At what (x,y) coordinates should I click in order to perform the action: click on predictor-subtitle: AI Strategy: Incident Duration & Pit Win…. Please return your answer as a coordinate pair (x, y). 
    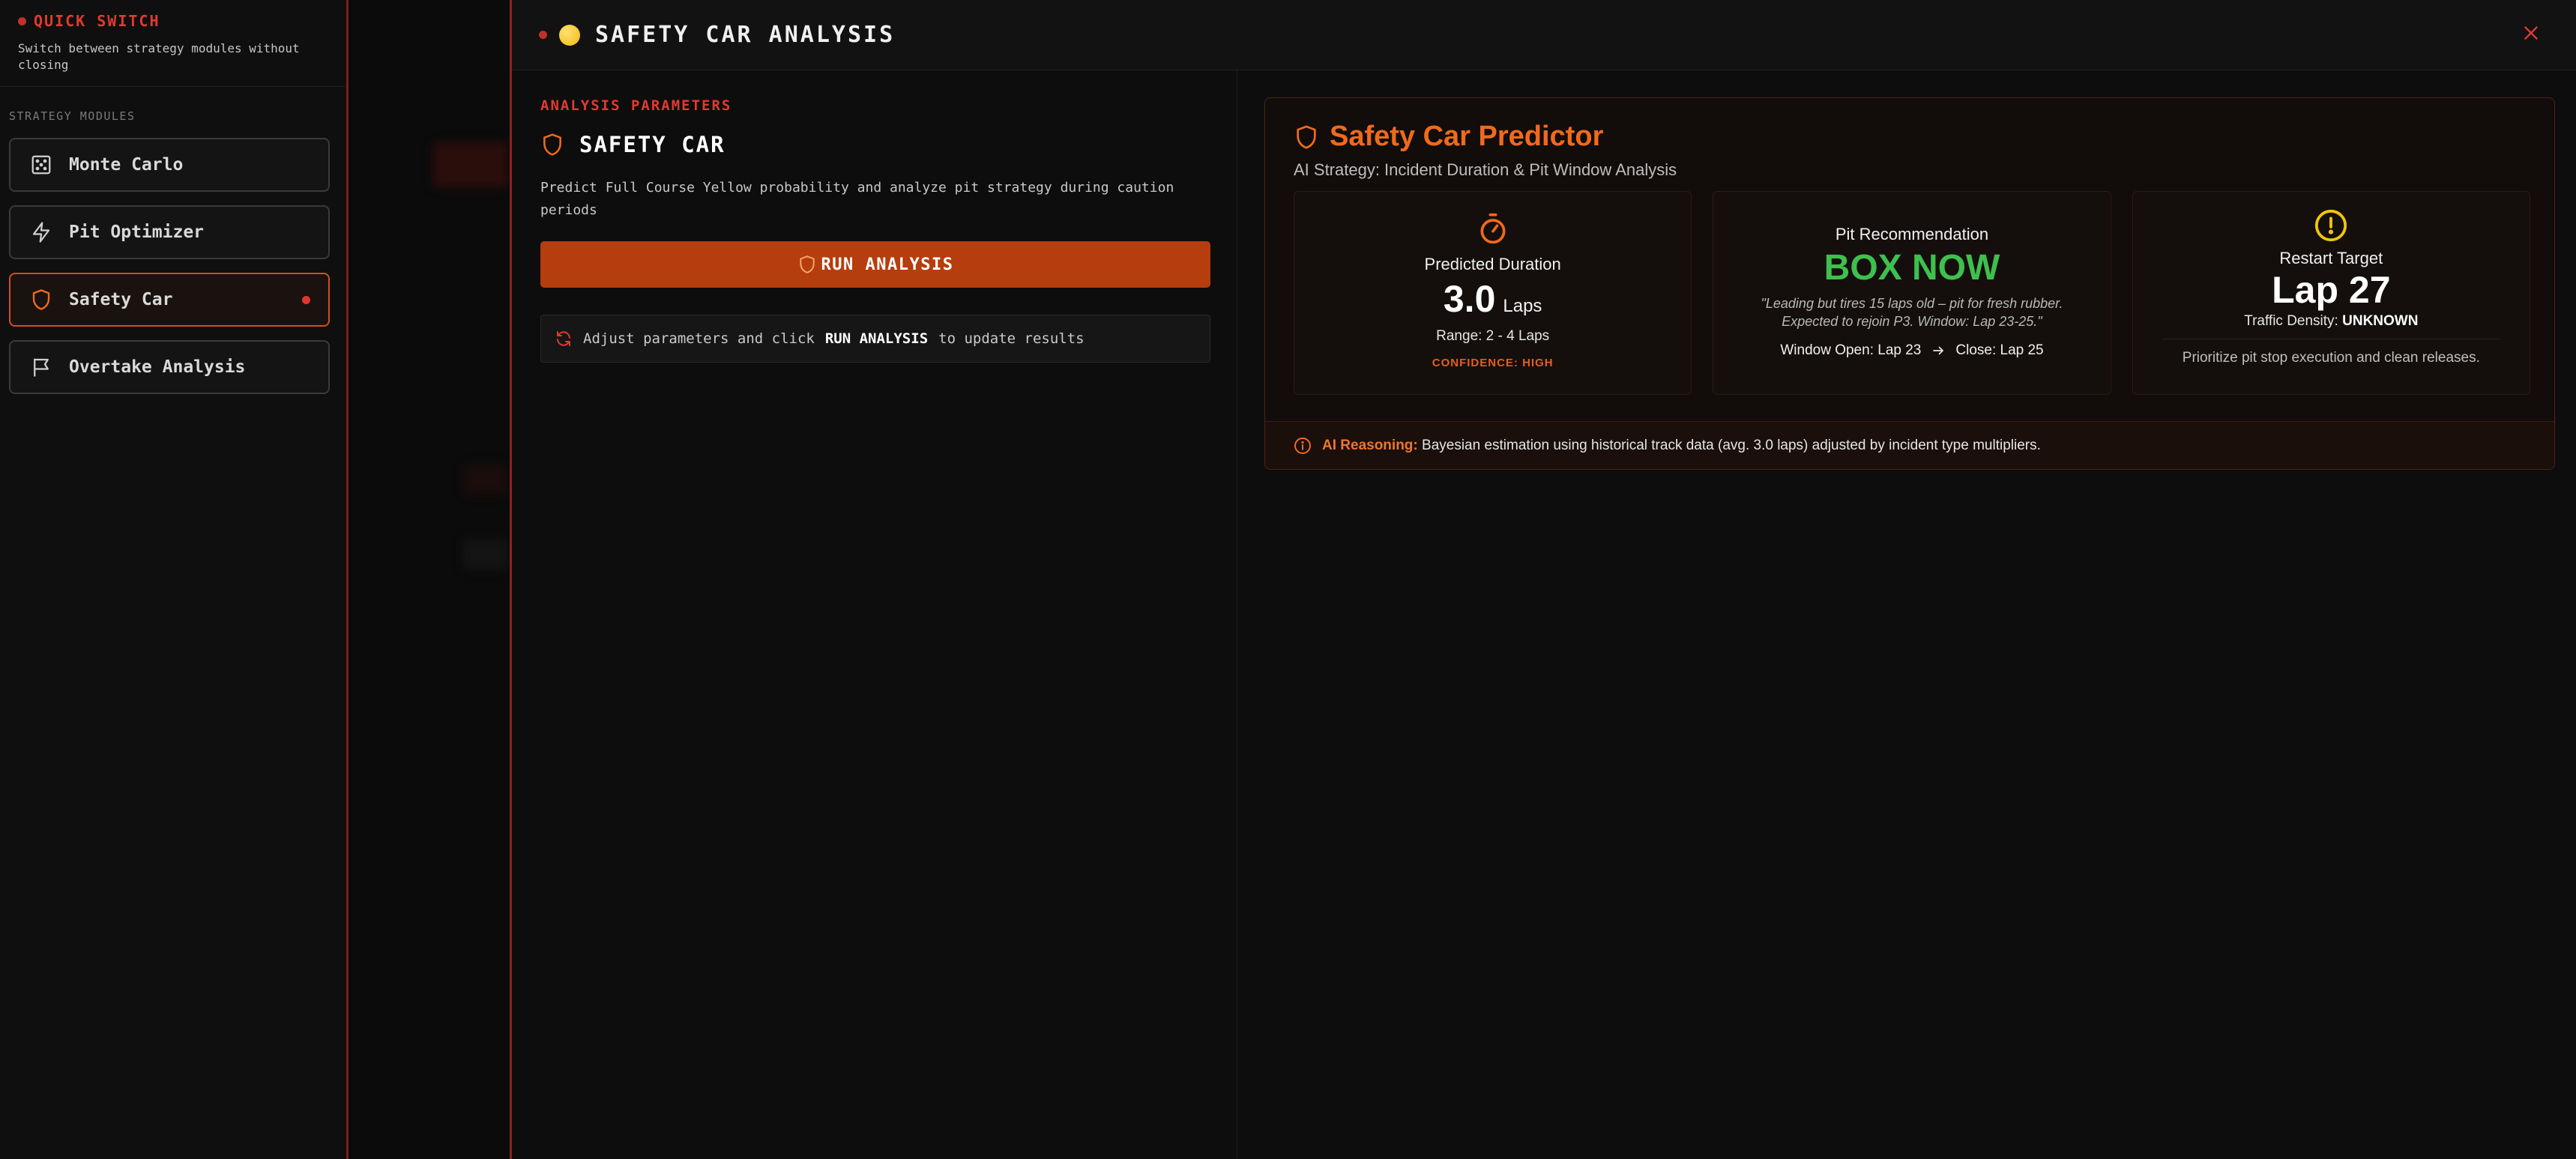
    Looking at the image, I should click on (1486, 169).